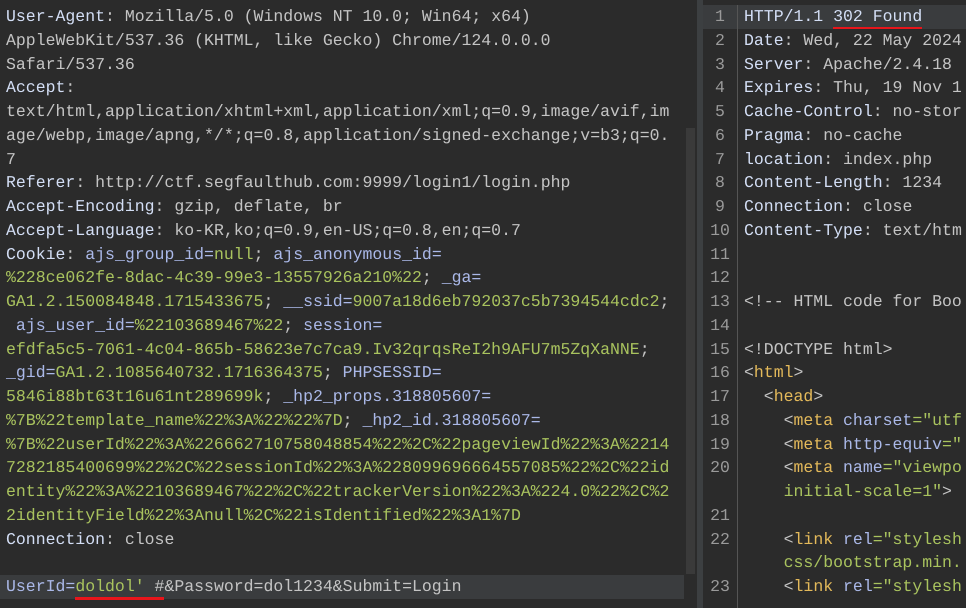 The height and width of the screenshot is (608, 966). Describe the element at coordinates (720, 17) in the screenshot. I see `line-number: 1` at that location.